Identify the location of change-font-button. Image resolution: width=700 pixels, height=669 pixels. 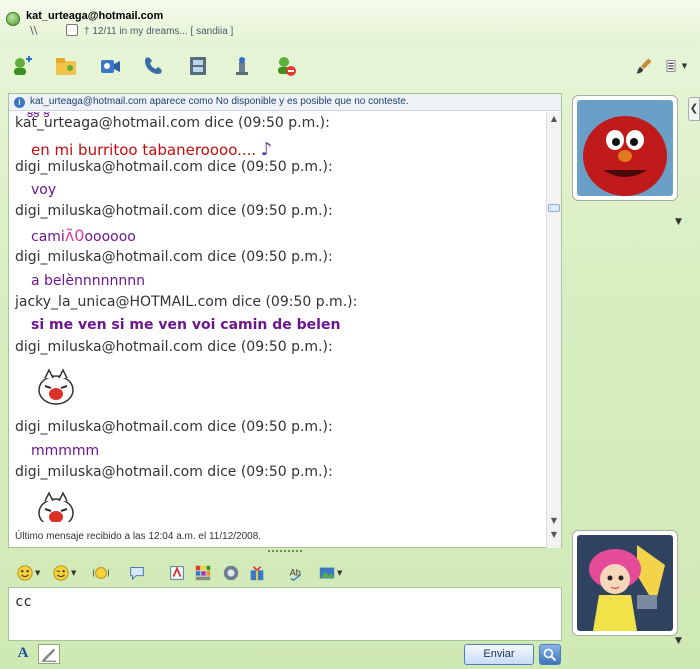
(177, 573).